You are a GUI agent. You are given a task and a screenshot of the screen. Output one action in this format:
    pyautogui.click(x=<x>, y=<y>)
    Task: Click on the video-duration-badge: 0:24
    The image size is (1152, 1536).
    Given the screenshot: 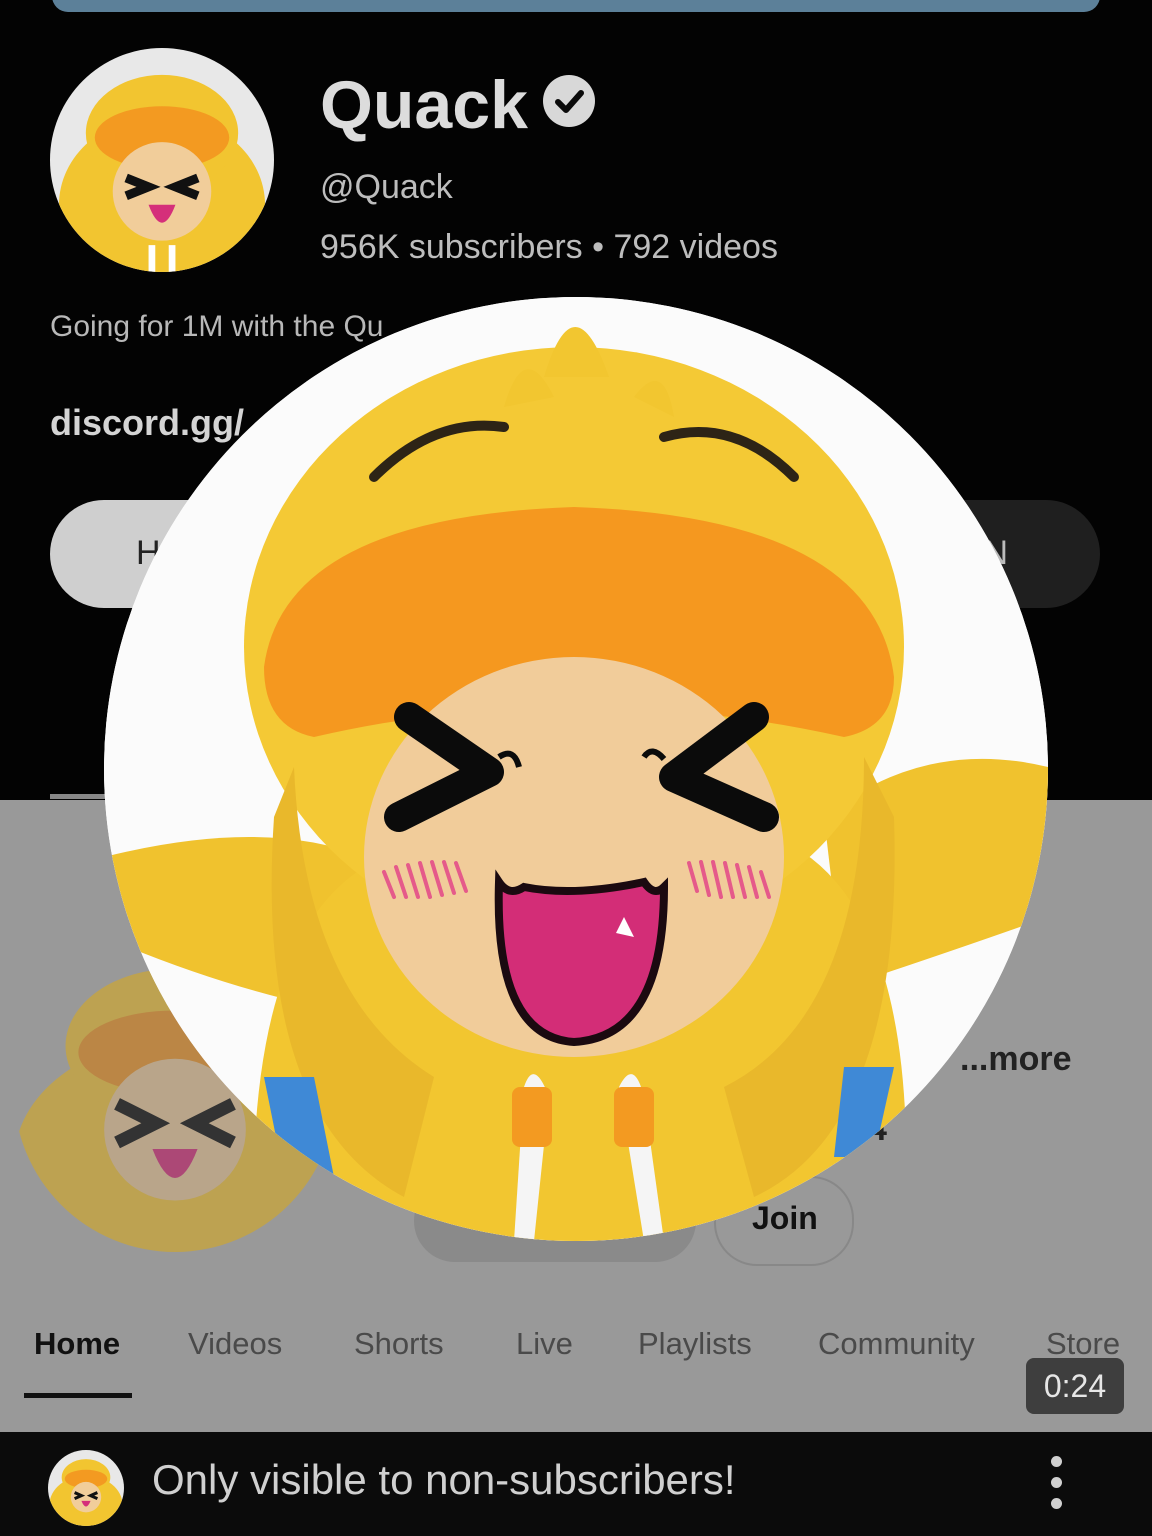 What is the action you would take?
    pyautogui.click(x=1075, y=1386)
    